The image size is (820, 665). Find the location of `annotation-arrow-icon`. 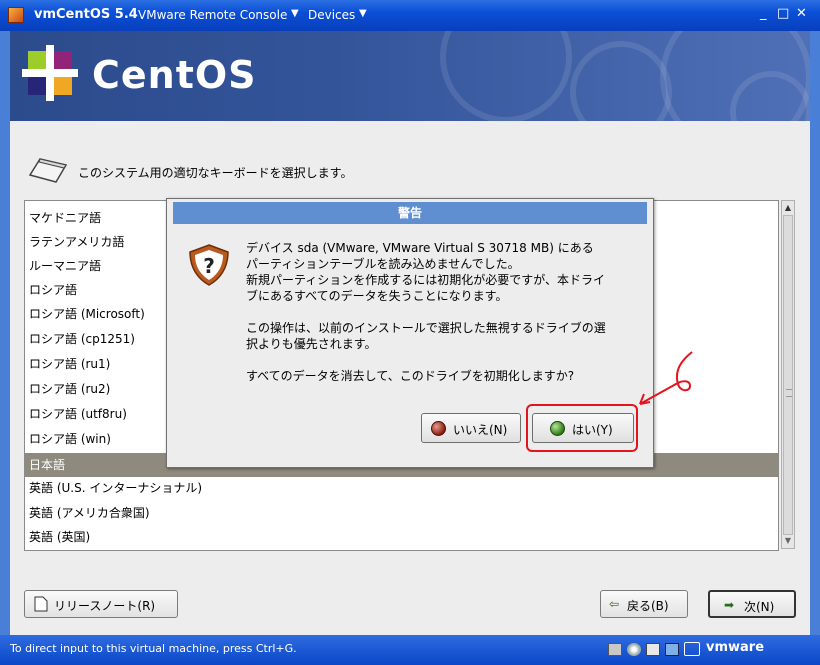

annotation-arrow-icon is located at coordinates (666, 378).